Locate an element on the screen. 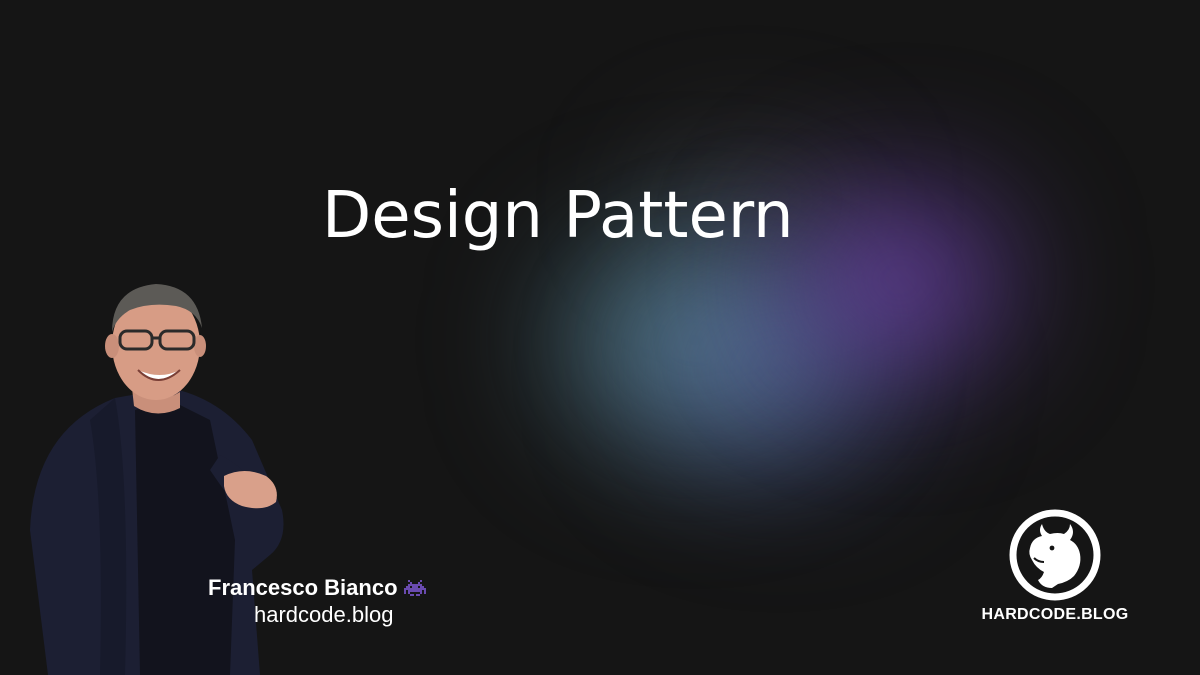 This screenshot has width=1200, height=675. author-name: Francesco Bianco is located at coordinates (303, 587).